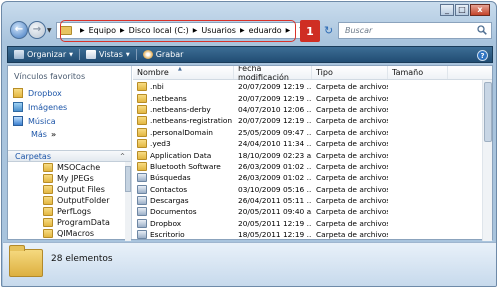 The height and width of the screenshot is (291, 500). Describe the element at coordinates (50, 76) in the screenshot. I see `favorites-heading: Vínculos favoritos` at that location.